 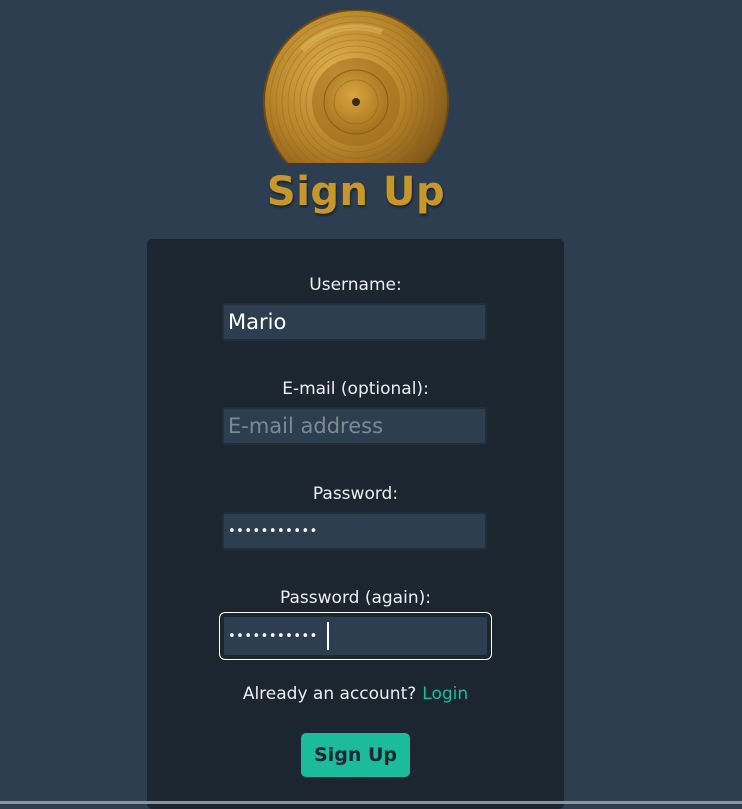 What do you see at coordinates (355, 755) in the screenshot?
I see `sign-up-button: Sign Up` at bounding box center [355, 755].